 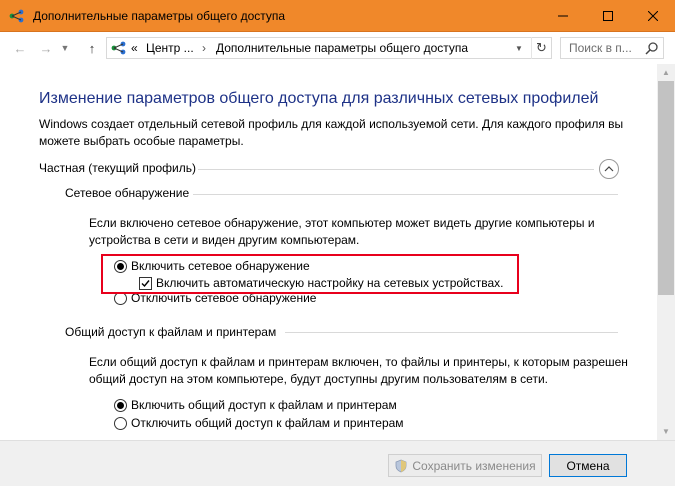 I want to click on up-arrow-icon: ↑, so click(x=92, y=48).